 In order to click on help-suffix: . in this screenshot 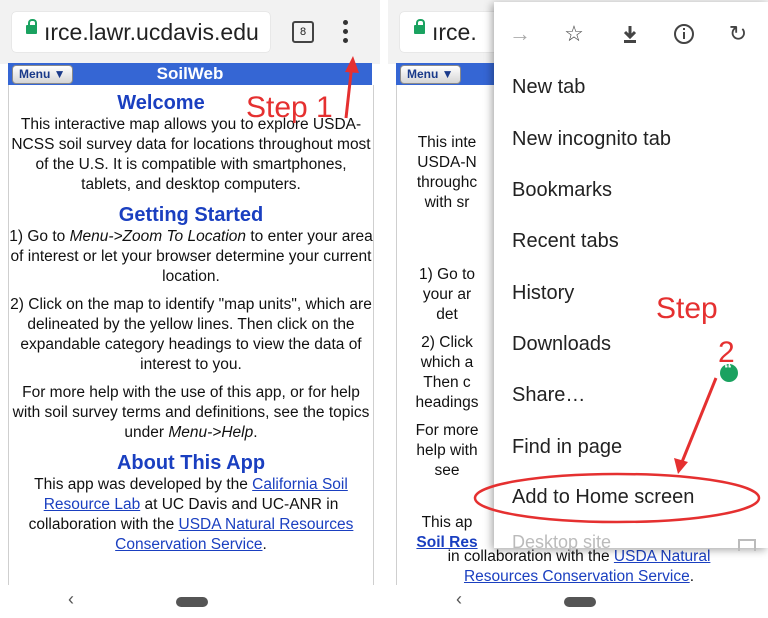, I will do `click(255, 432)`.